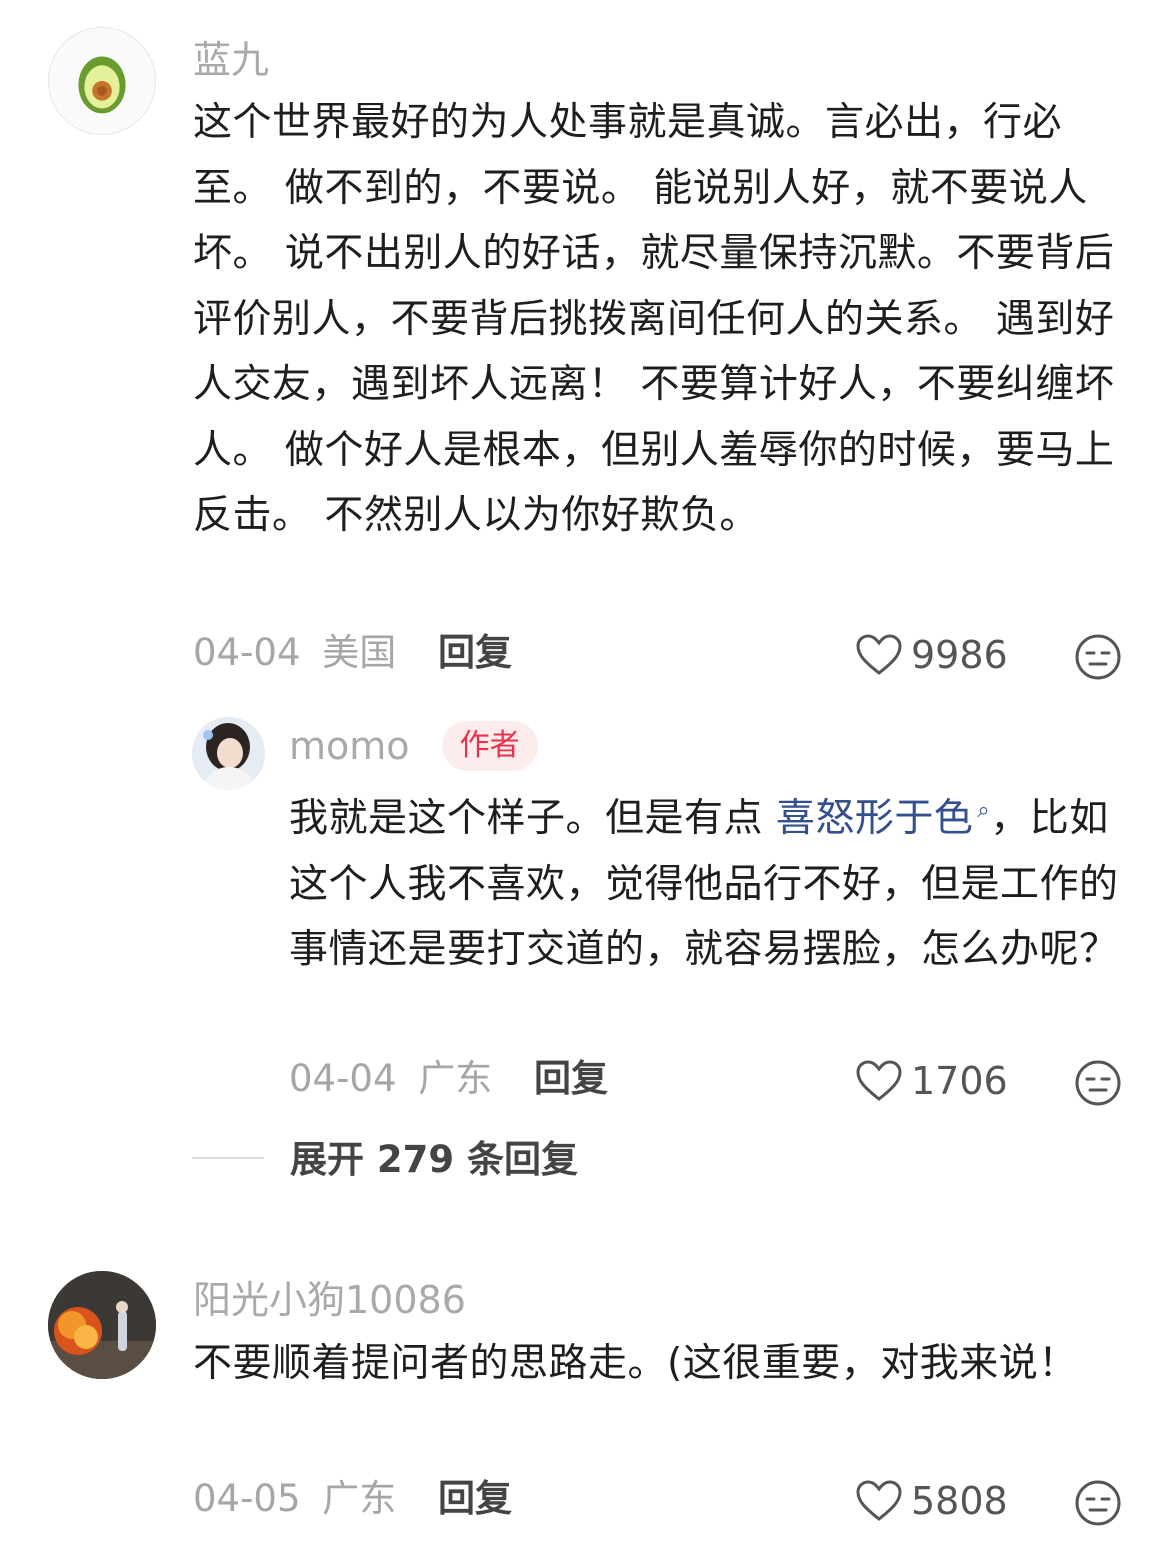 This screenshot has width=1170, height=1549. I want to click on comment-date: 04-05, so click(247, 1498).